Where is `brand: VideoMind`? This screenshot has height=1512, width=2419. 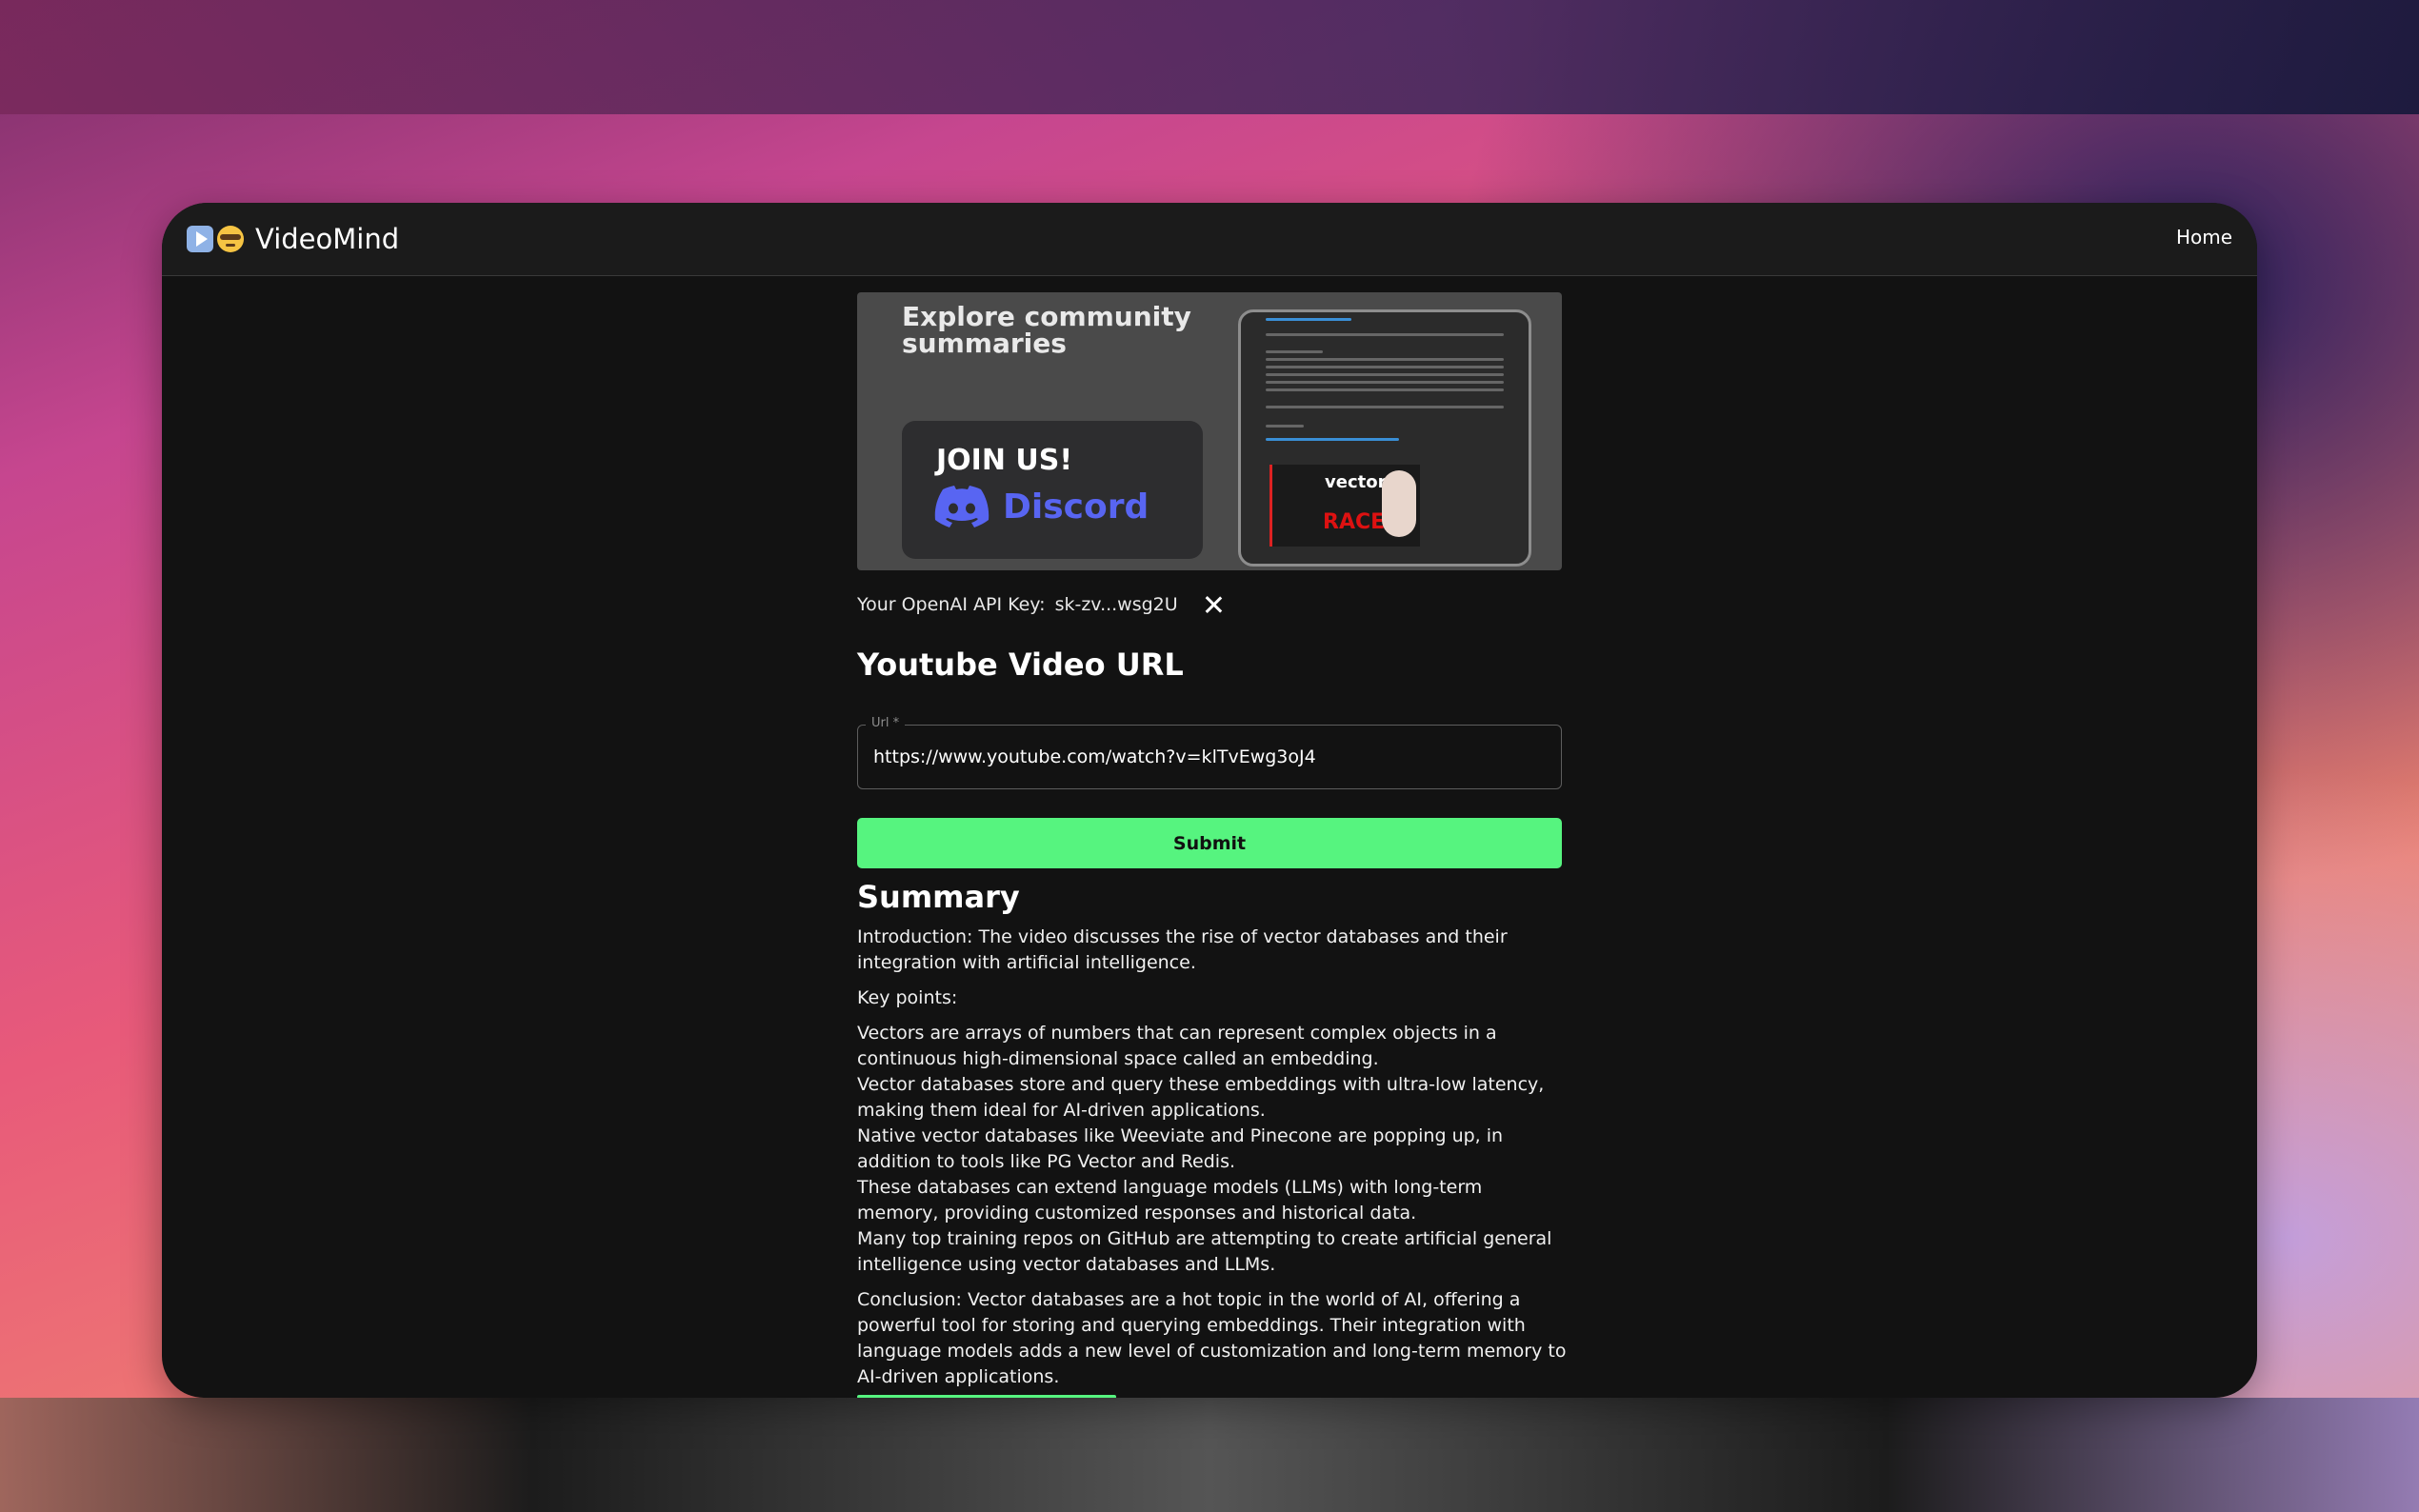
brand: VideoMind is located at coordinates (293, 239).